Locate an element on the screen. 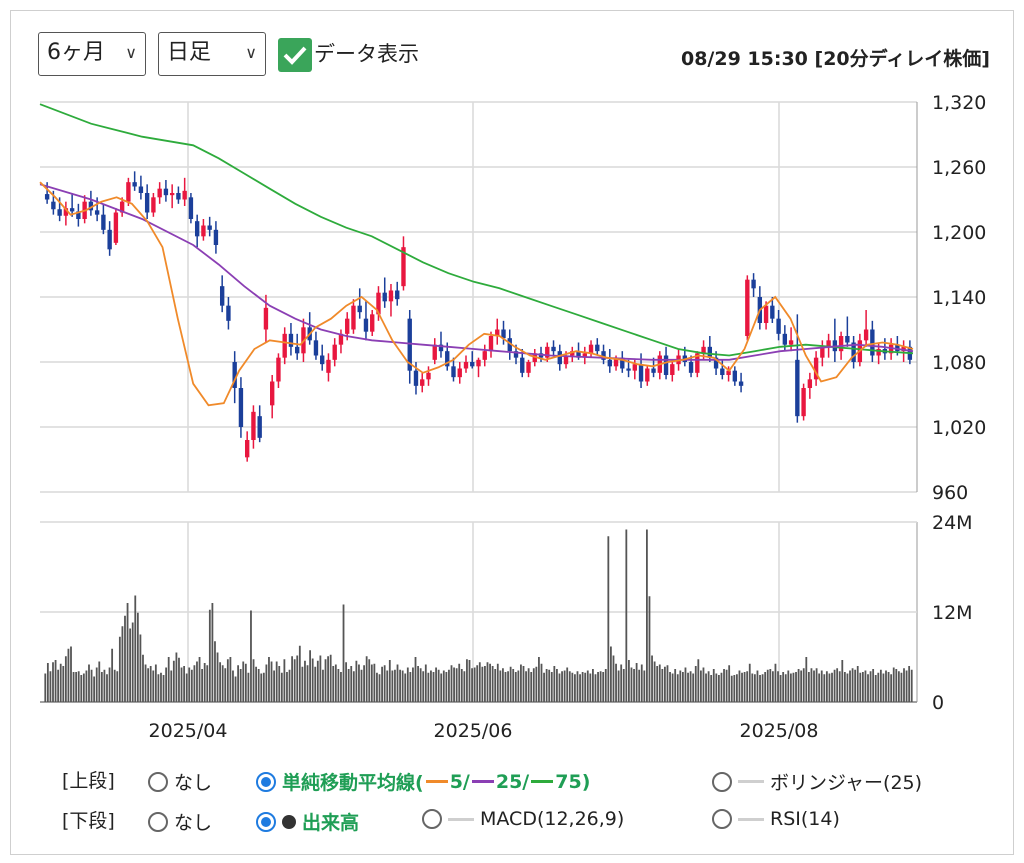  upper-option-bollinger: ボリンジャー(25) is located at coordinates (817, 781).